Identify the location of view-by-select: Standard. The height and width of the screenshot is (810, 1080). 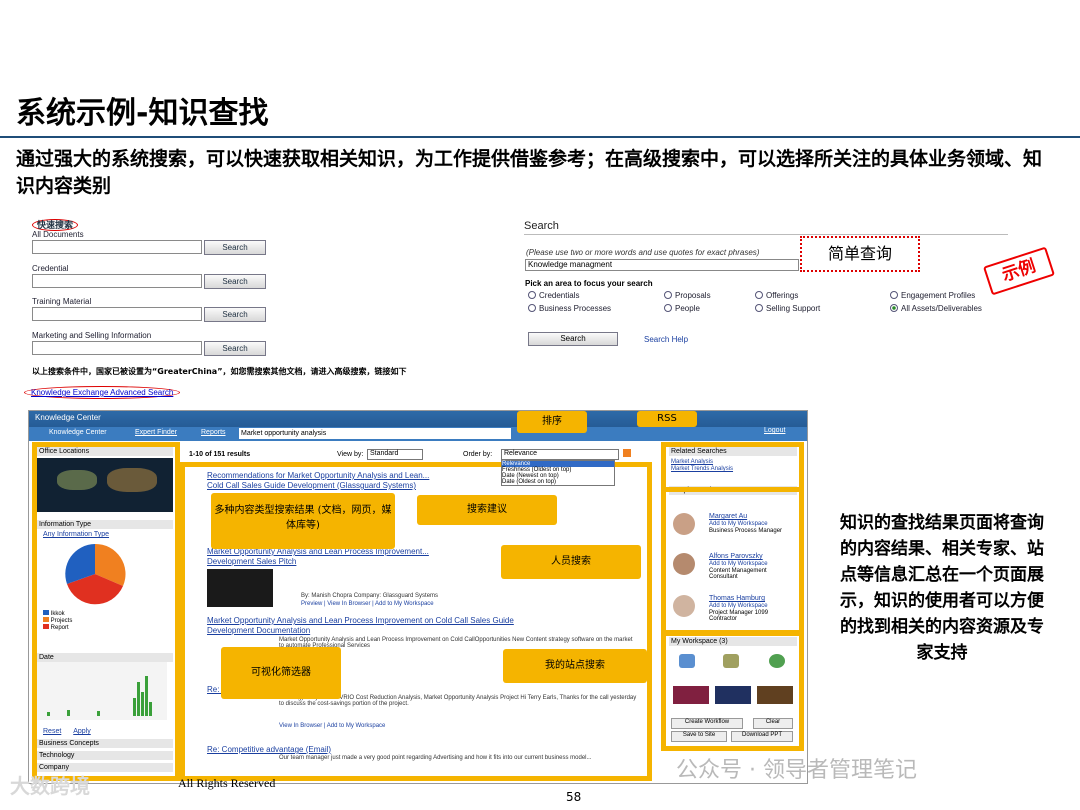
(395, 454).